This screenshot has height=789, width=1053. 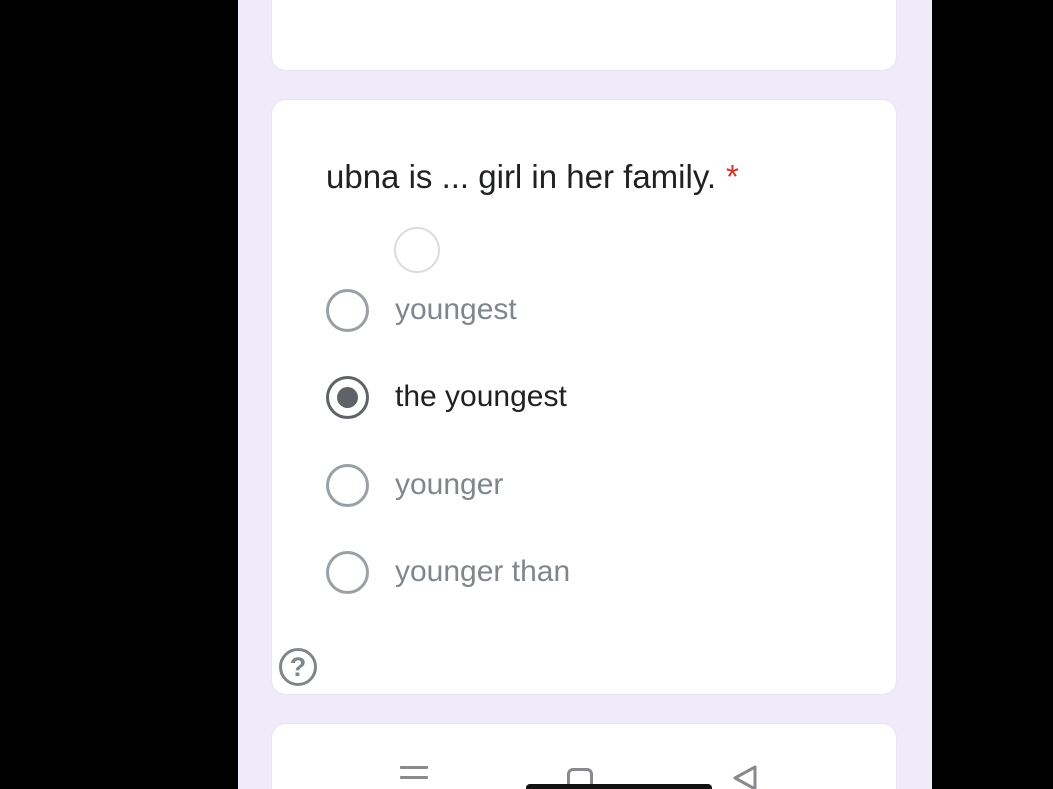 I want to click on radio-dot, so click(x=347, y=397).